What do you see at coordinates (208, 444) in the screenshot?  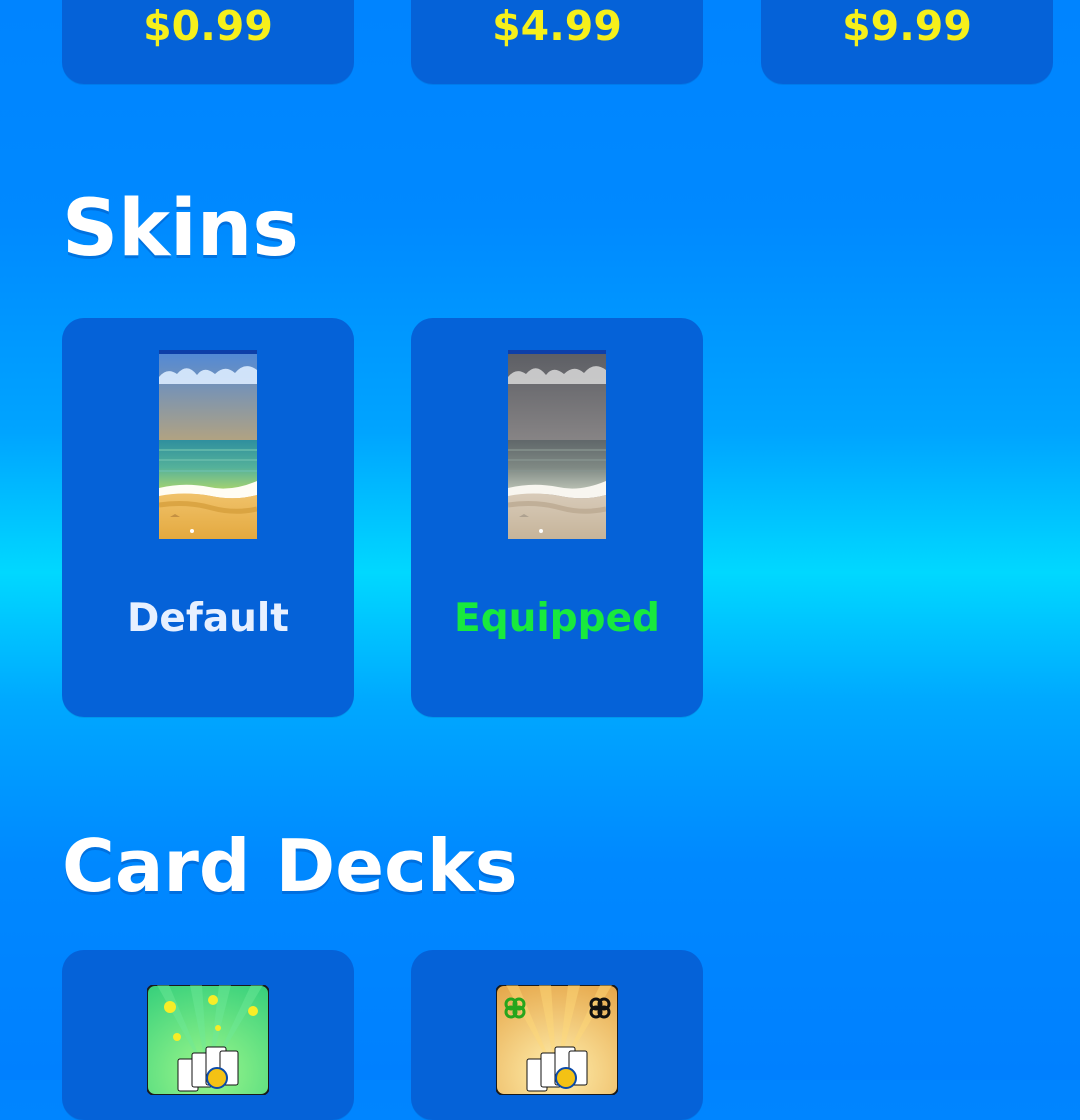 I see `beach-skin-preview-icon` at bounding box center [208, 444].